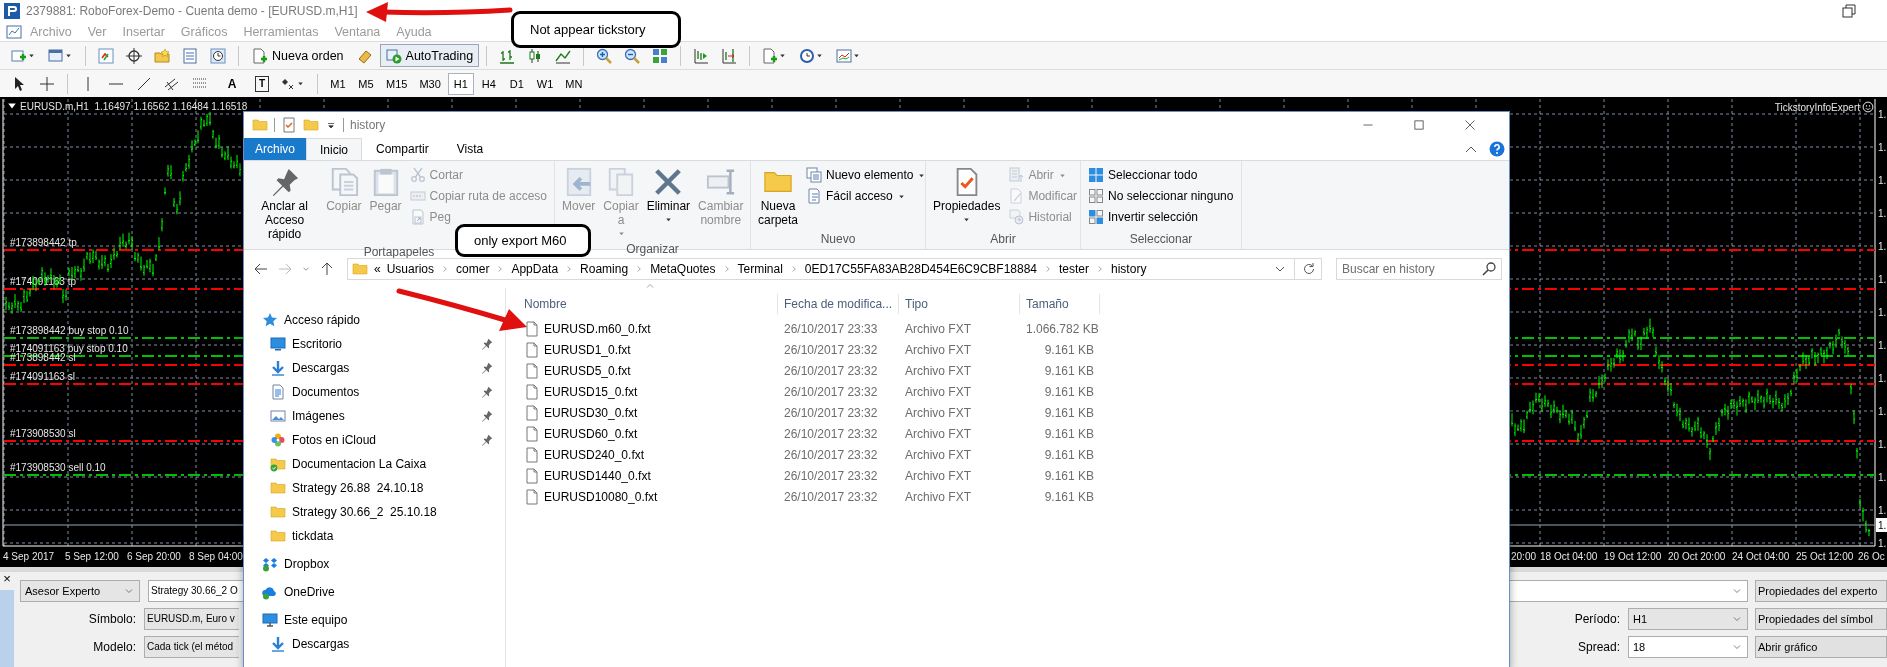 This screenshot has width=1887, height=667. I want to click on chart-window-icon, so click(14, 31).